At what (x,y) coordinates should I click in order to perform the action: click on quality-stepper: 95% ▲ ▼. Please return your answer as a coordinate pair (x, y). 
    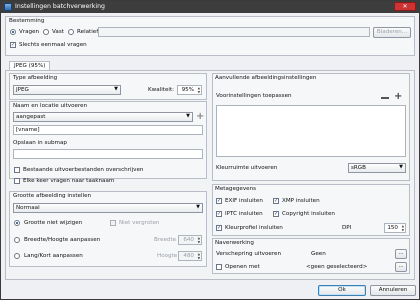
    Looking at the image, I should click on (189, 90).